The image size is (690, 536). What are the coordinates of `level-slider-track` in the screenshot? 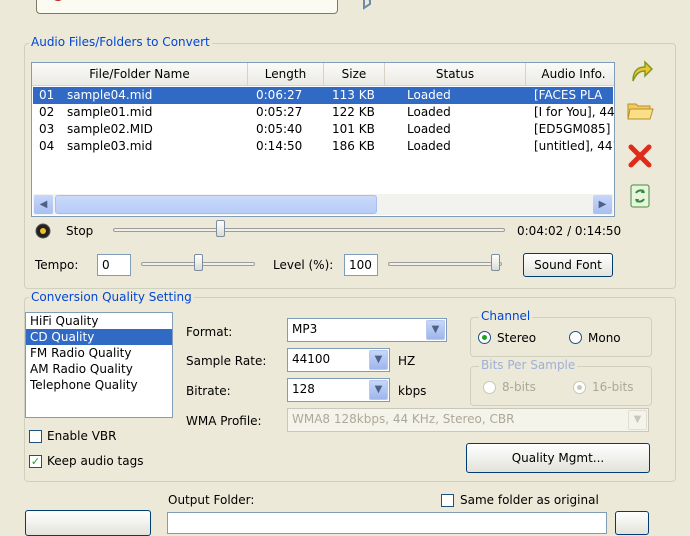 It's located at (445, 264).